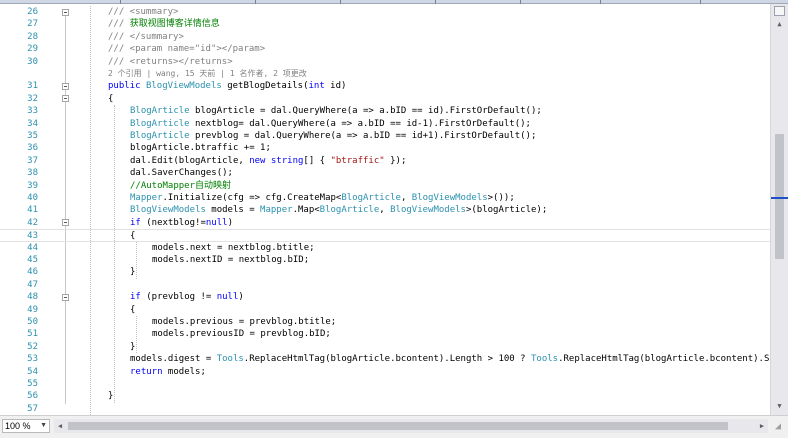  I want to click on line-number: 53, so click(32, 359).